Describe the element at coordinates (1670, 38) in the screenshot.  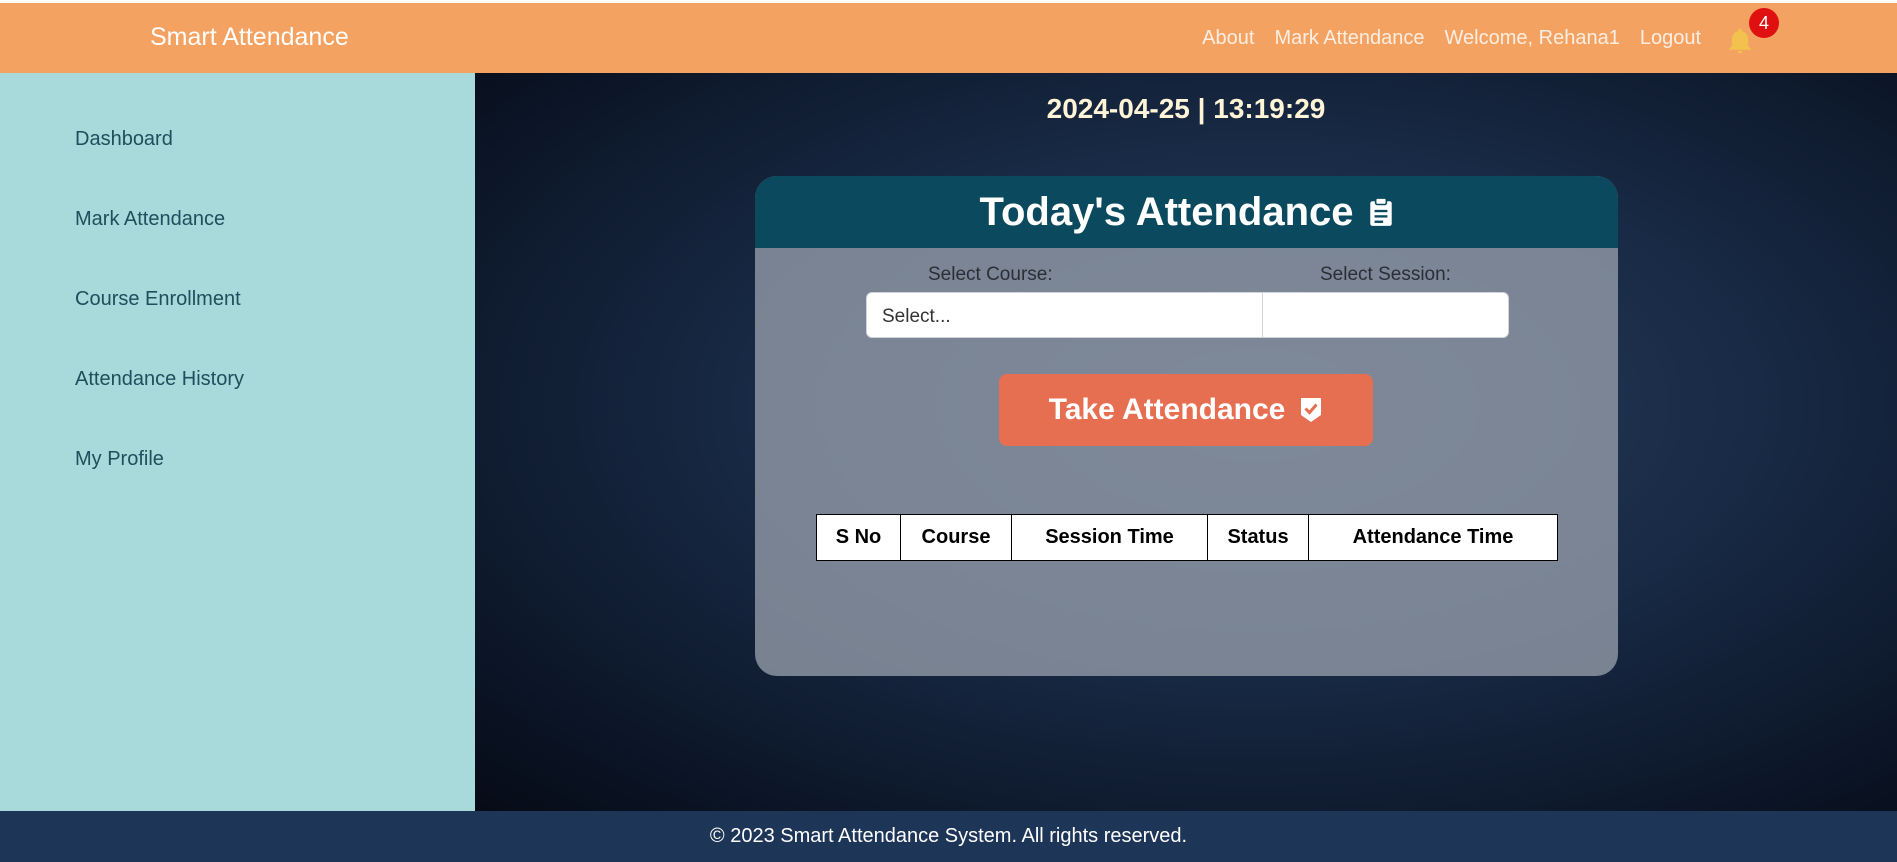
I see `nav-link-logout: Logout` at that location.